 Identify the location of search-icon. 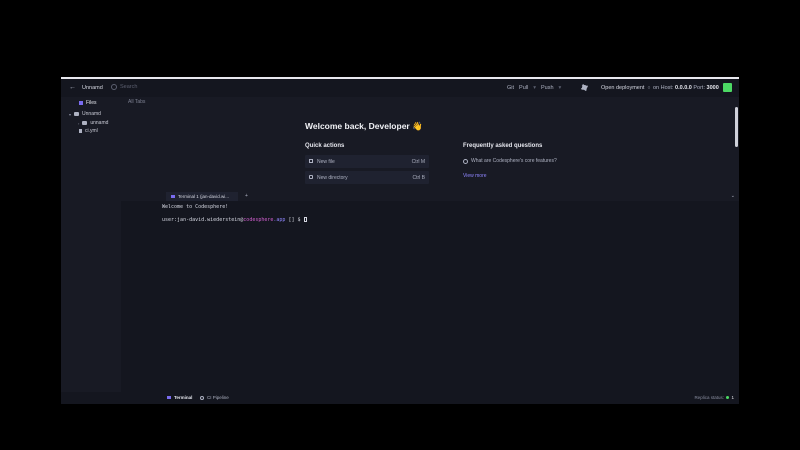
(114, 87).